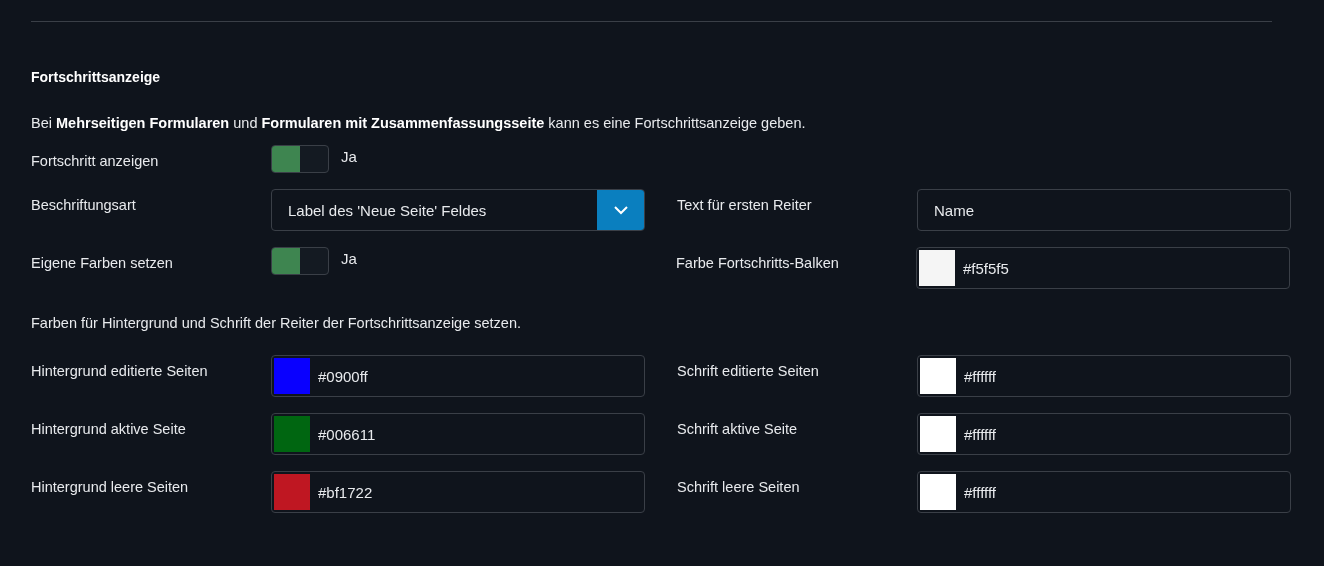 The height and width of the screenshot is (566, 1324). What do you see at coordinates (108, 429) in the screenshot?
I see `field-label: Hintergrund aktive Seite` at bounding box center [108, 429].